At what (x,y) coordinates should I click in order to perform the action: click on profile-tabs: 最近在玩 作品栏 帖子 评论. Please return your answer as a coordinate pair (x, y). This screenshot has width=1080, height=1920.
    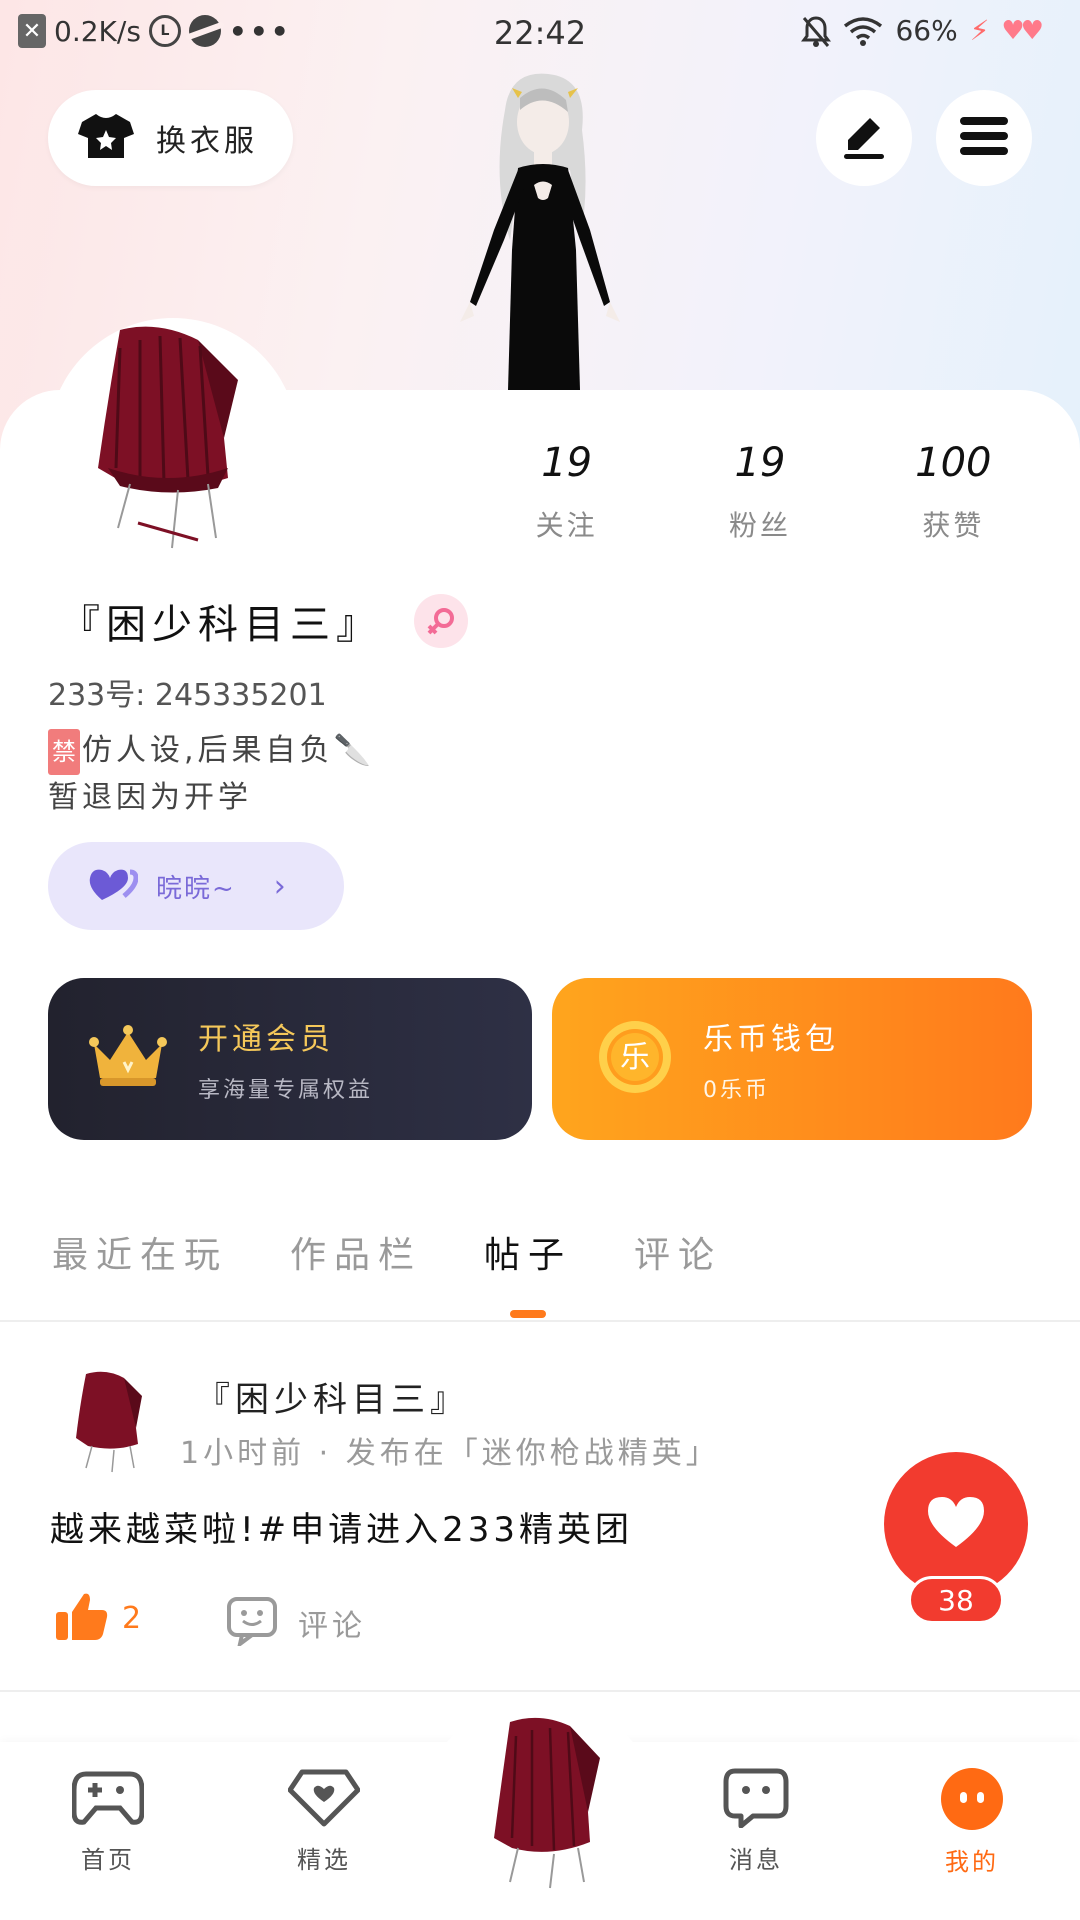
    Looking at the image, I should click on (387, 1252).